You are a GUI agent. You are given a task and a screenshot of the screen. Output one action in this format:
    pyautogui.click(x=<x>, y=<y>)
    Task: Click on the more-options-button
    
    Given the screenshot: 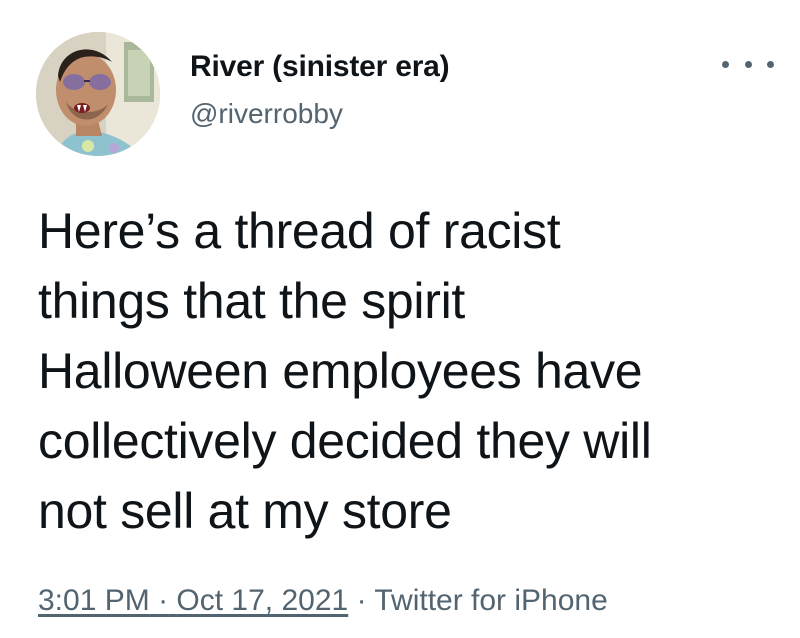 What is the action you would take?
    pyautogui.click(x=748, y=64)
    